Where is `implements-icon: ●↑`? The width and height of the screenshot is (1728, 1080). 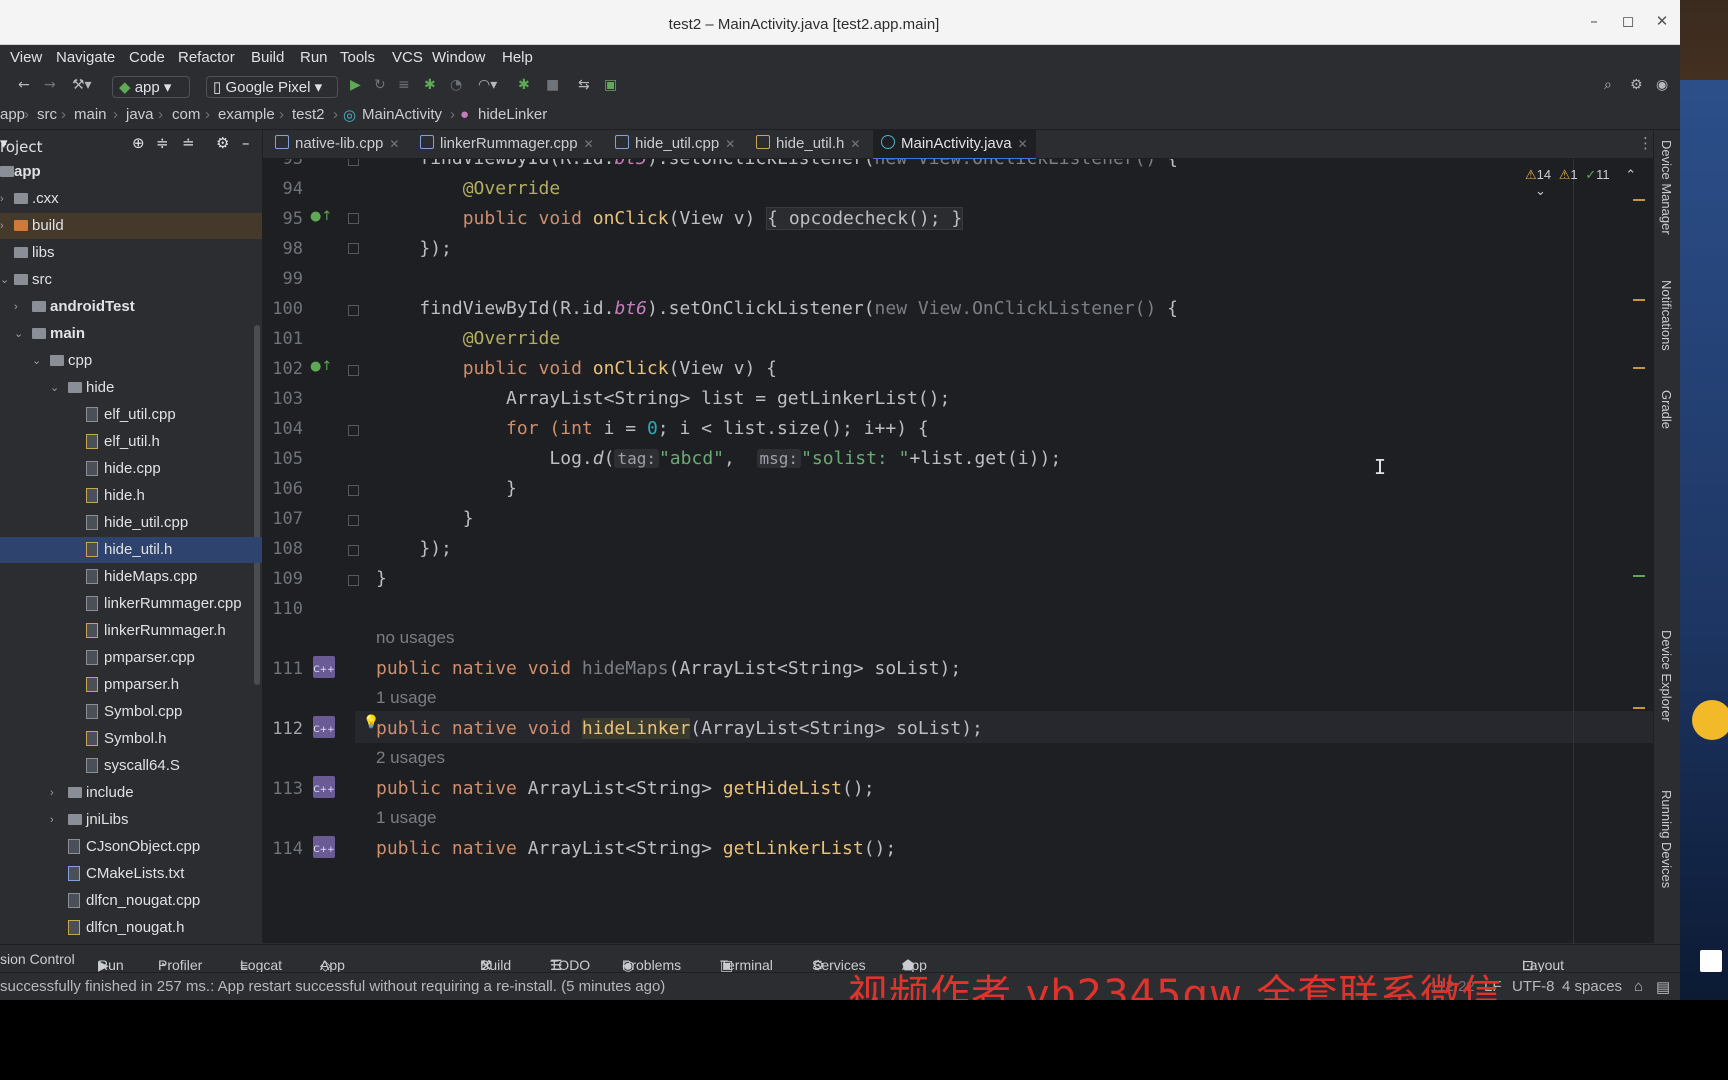 implements-icon: ●↑ is located at coordinates (321, 216).